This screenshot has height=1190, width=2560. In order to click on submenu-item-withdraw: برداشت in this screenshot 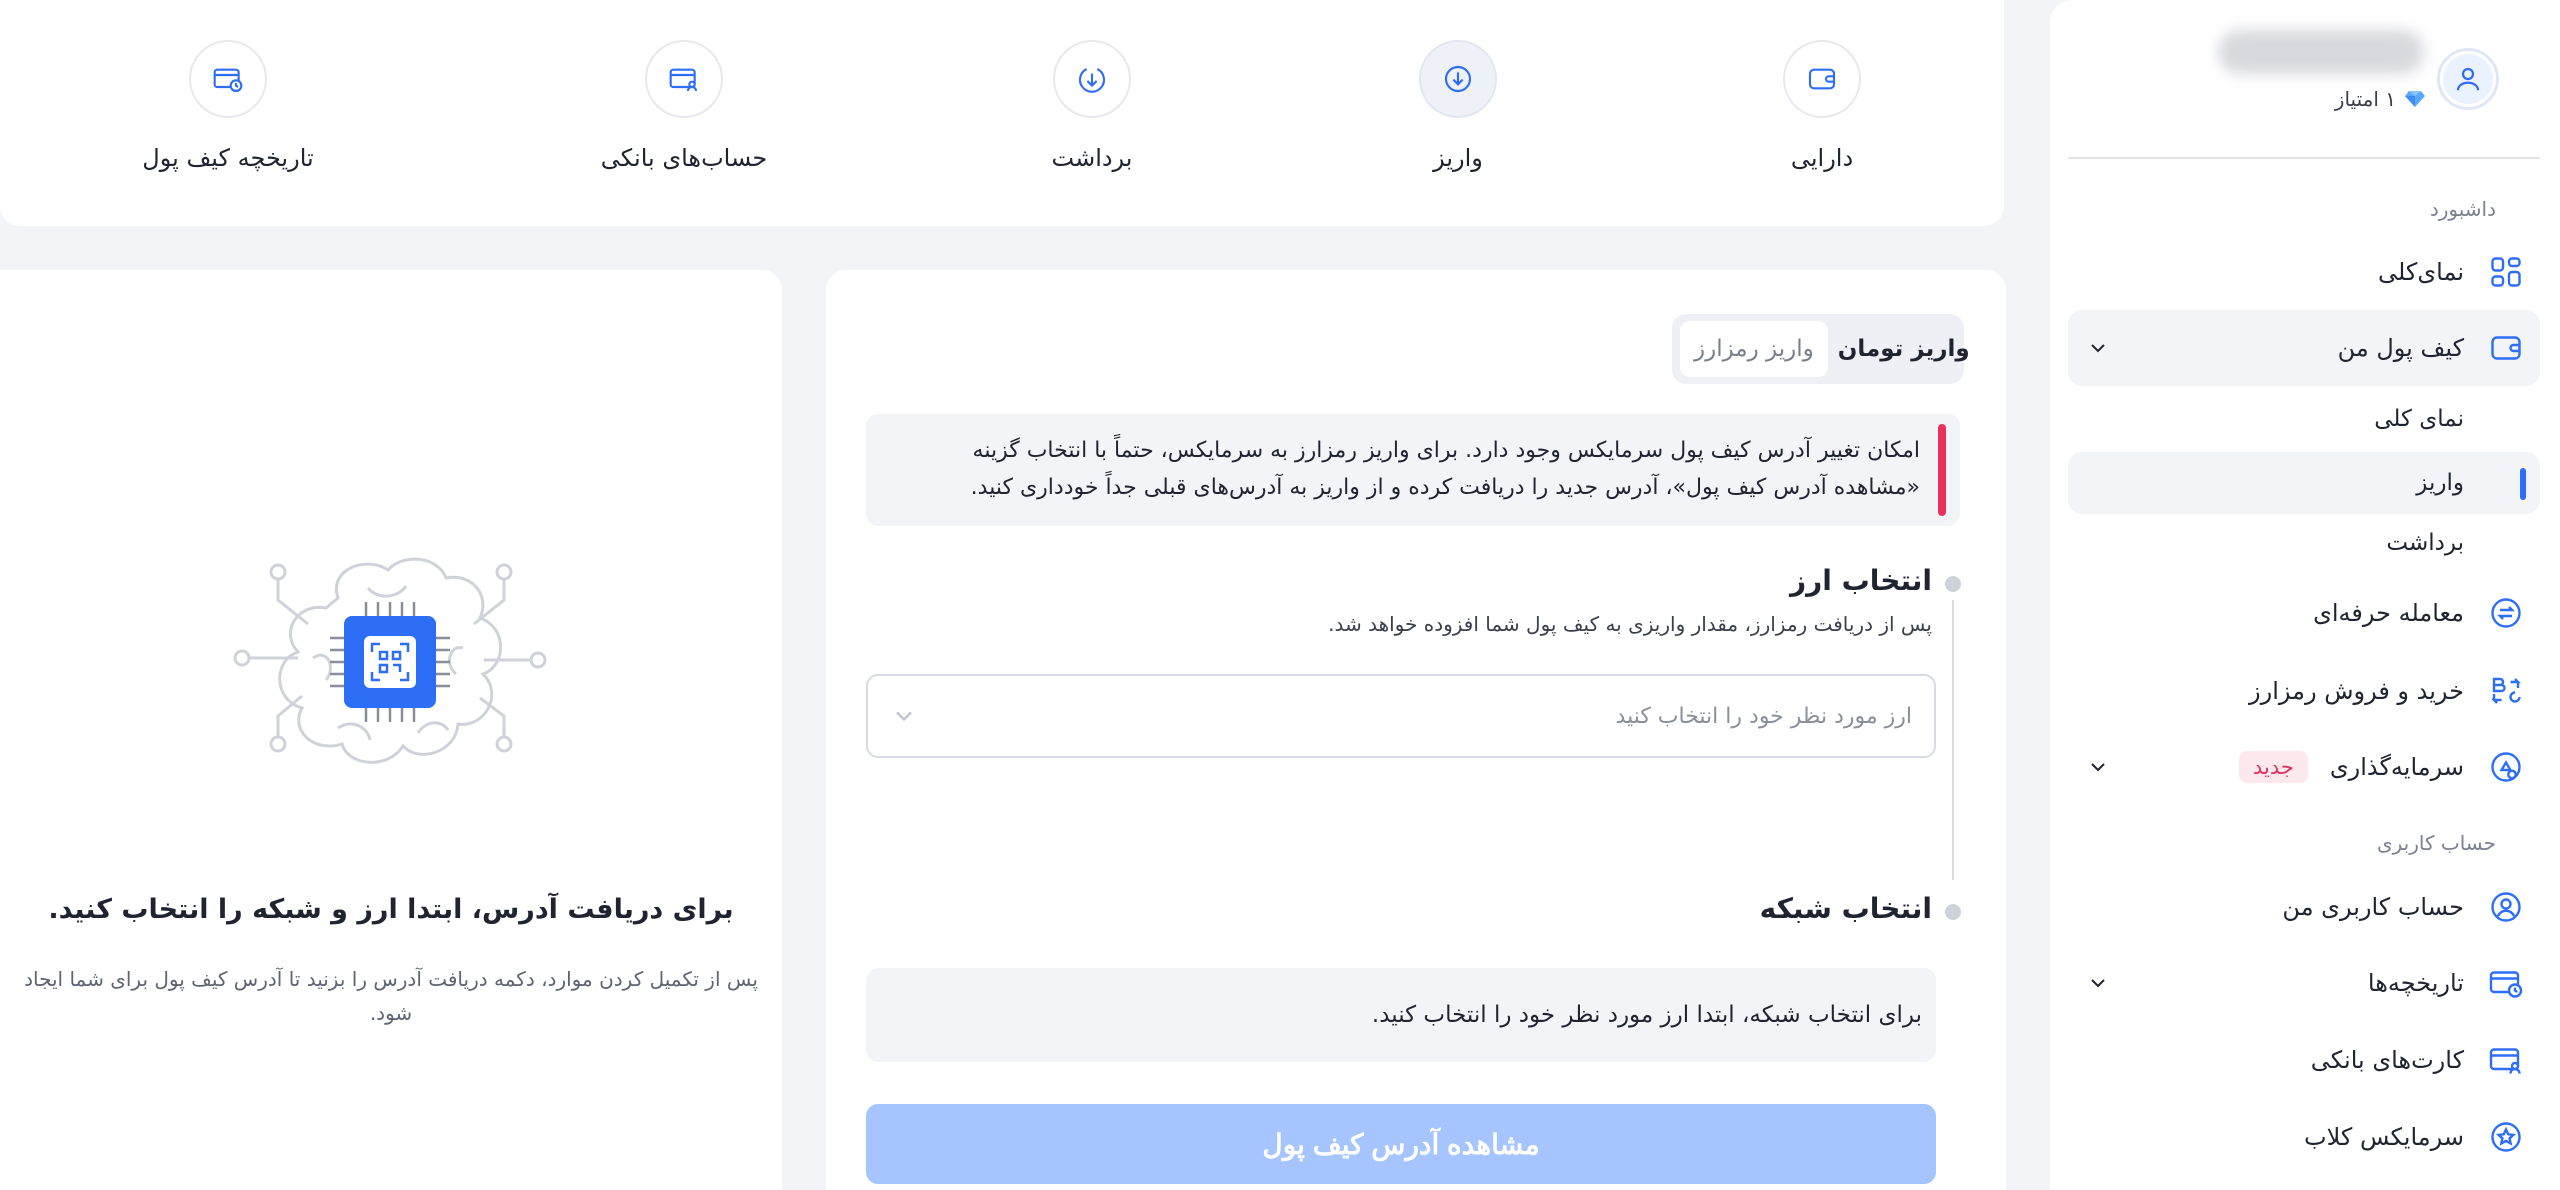, I will do `click(2304, 543)`.